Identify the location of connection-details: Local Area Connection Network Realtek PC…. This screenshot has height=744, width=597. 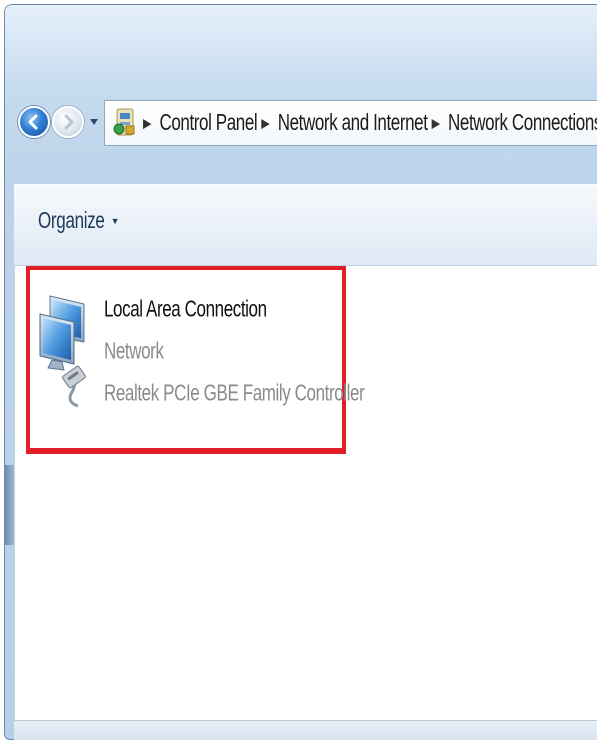
(234, 359).